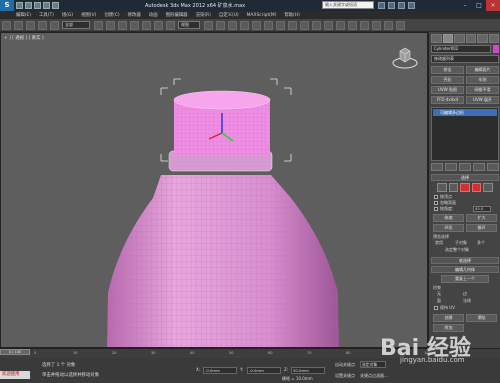  I want to click on menu-item: MAXScript(M), so click(262, 15).